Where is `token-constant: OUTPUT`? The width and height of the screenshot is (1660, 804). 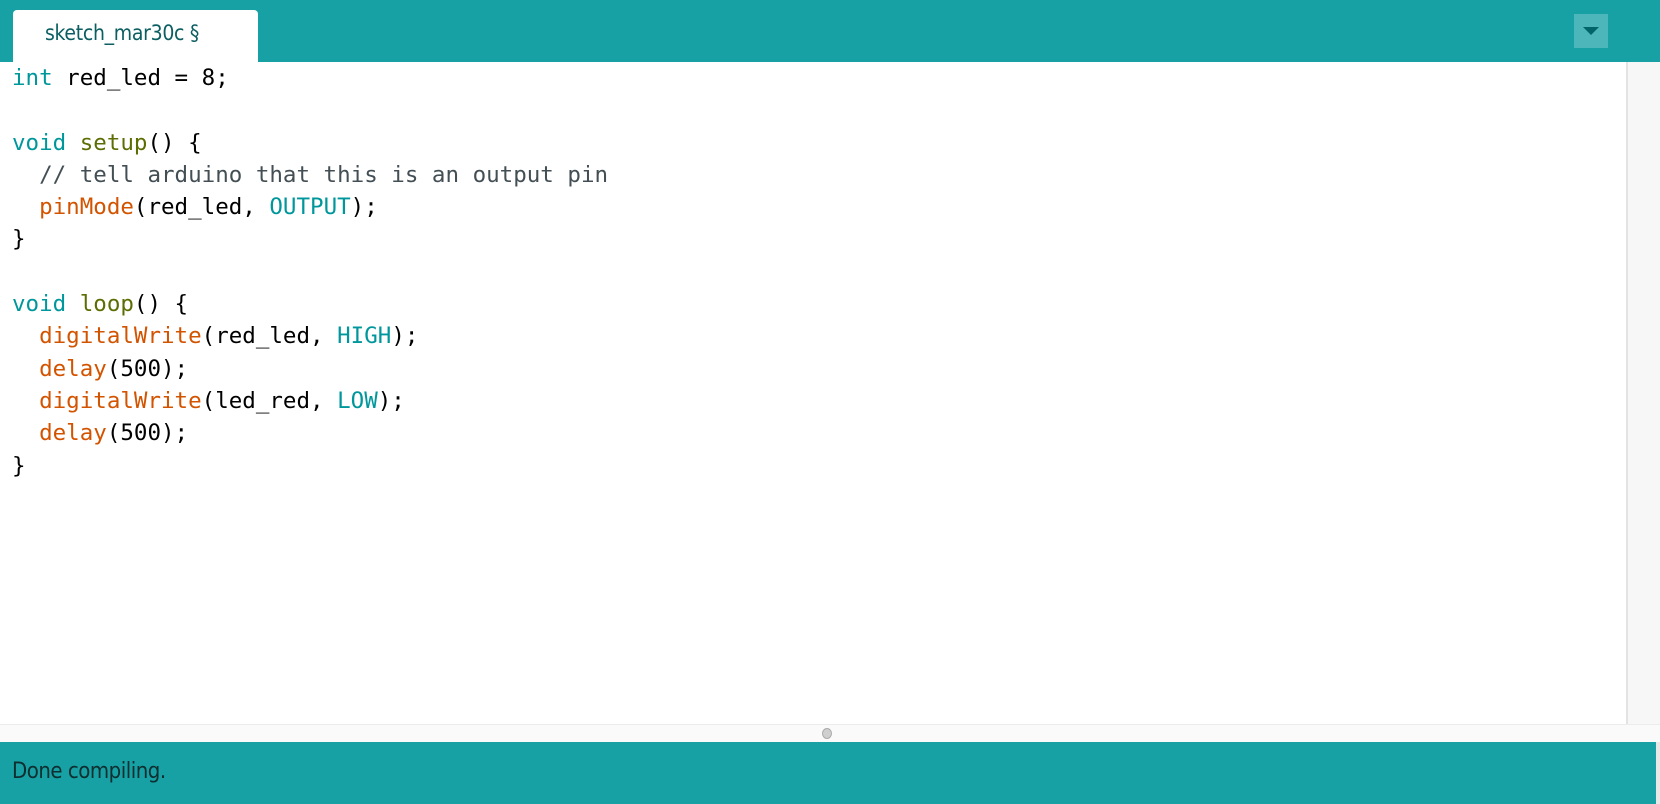
token-constant: OUTPUT is located at coordinates (310, 207).